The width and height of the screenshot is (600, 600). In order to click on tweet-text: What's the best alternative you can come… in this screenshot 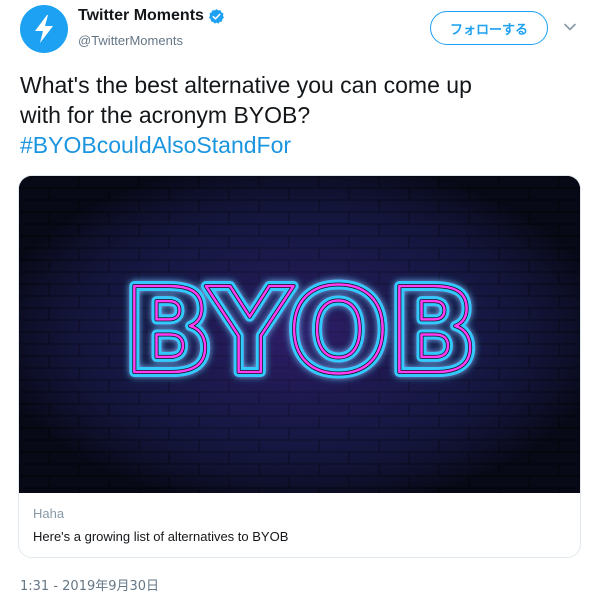, I will do `click(300, 115)`.